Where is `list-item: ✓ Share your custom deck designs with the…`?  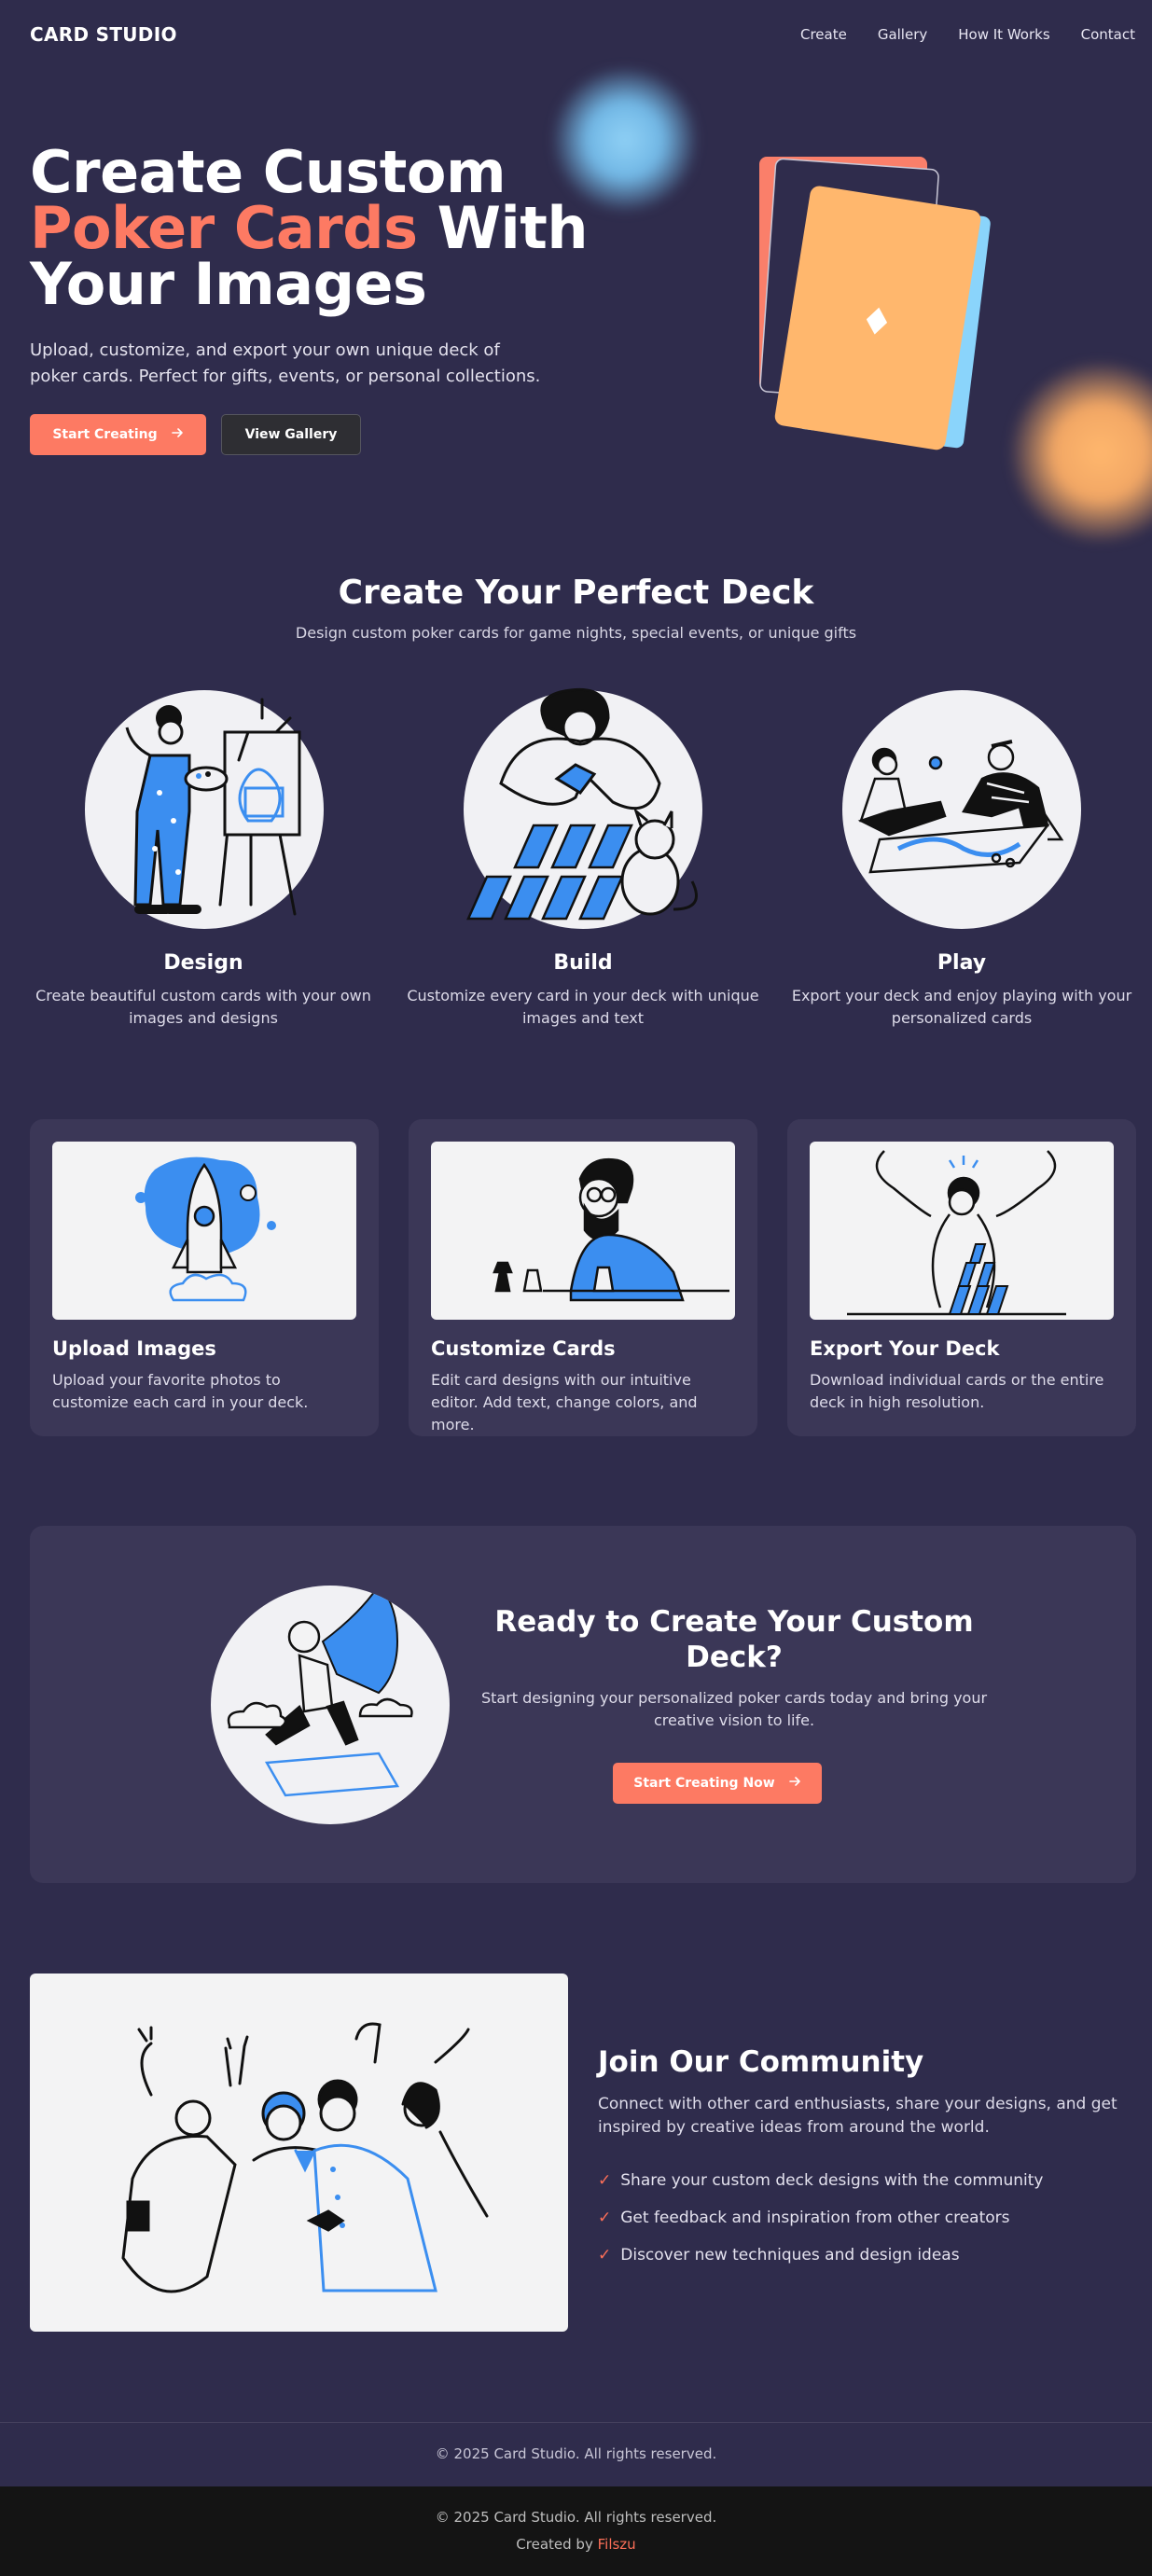
list-item: ✓ Share your custom deck designs with the… is located at coordinates (821, 2180).